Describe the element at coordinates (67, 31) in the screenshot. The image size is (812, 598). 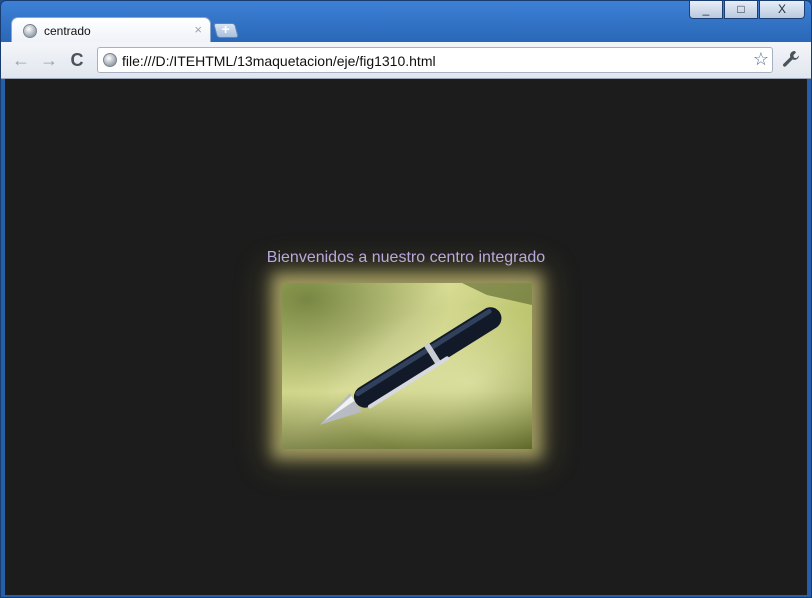
I see `tab-title: centrado` at that location.